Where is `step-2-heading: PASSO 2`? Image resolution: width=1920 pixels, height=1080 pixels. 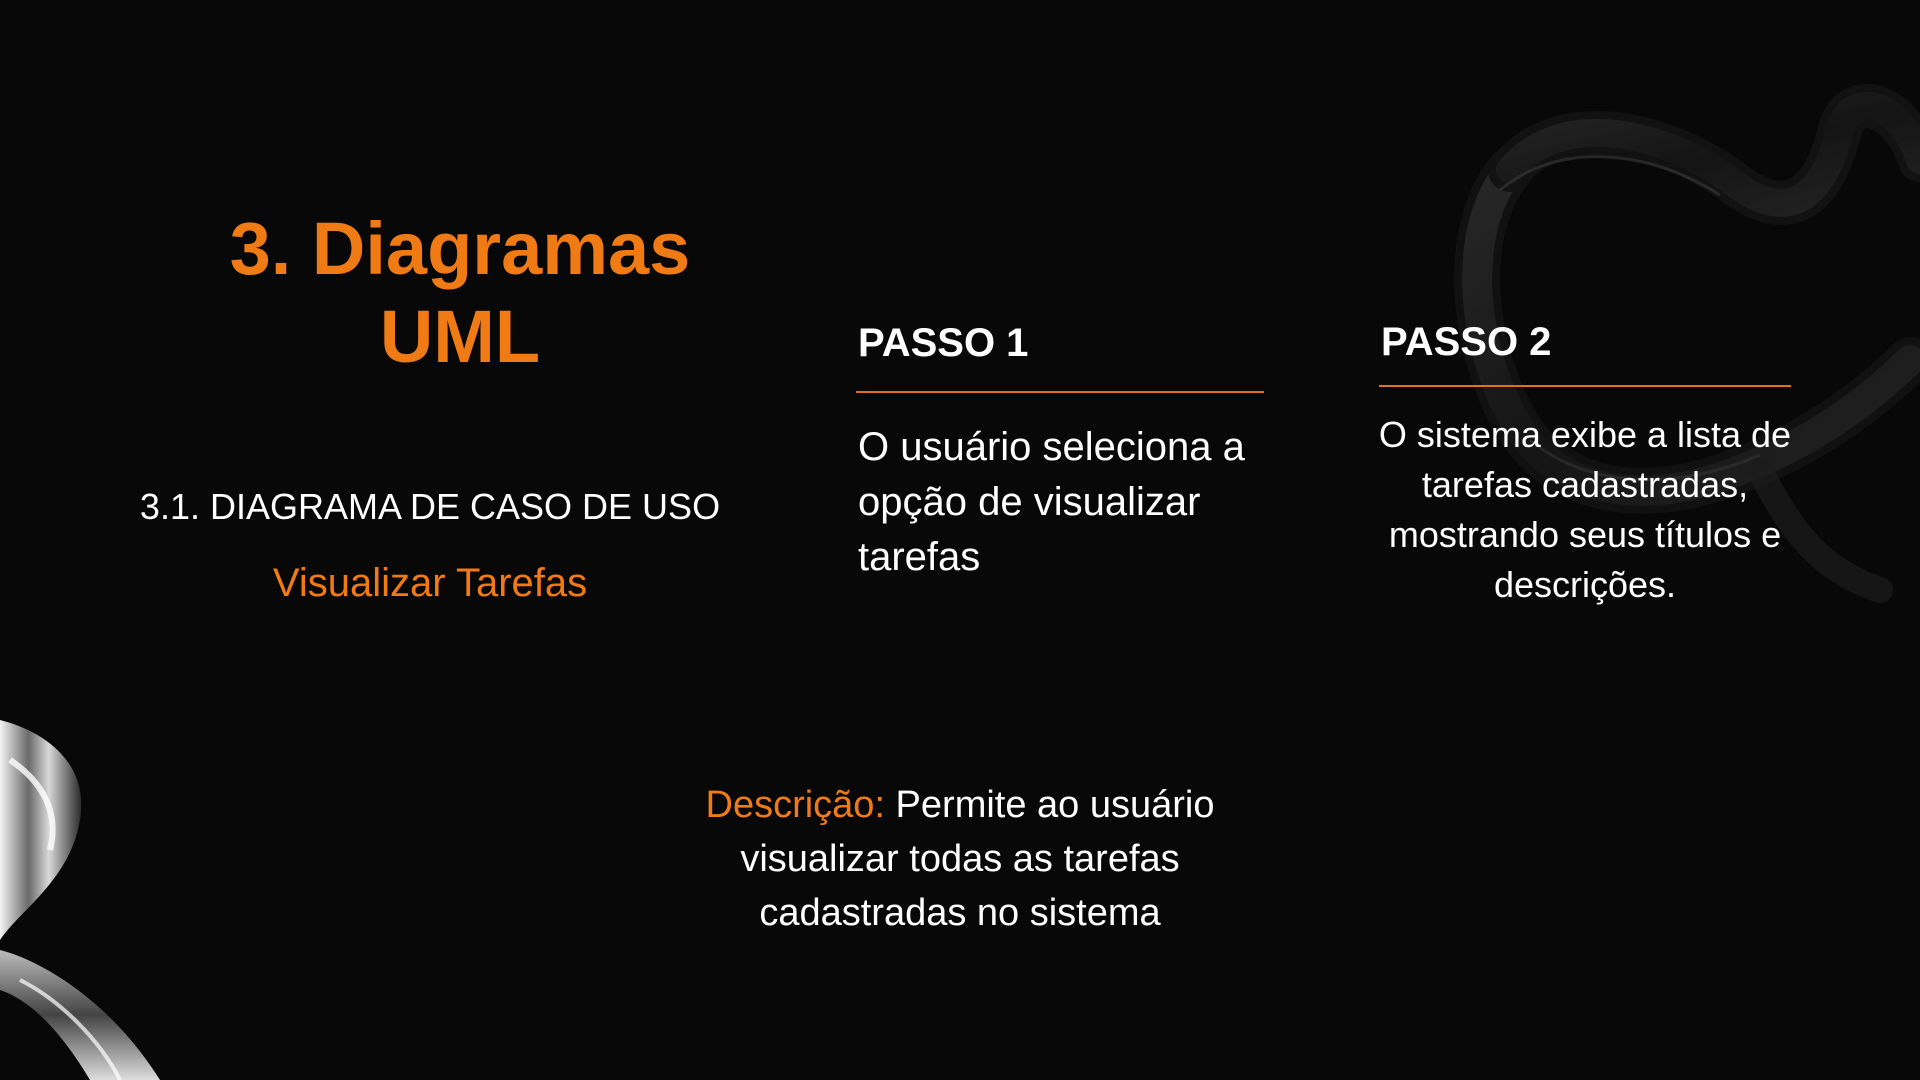 step-2-heading: PASSO 2 is located at coordinates (1466, 342).